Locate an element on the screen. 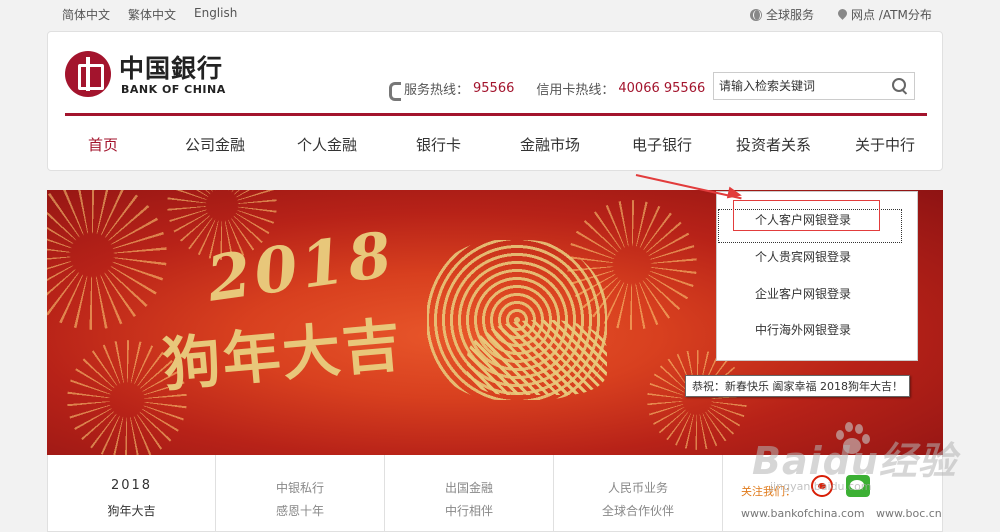 The image size is (1000, 532). location-pin-icon is located at coordinates (842, 15).